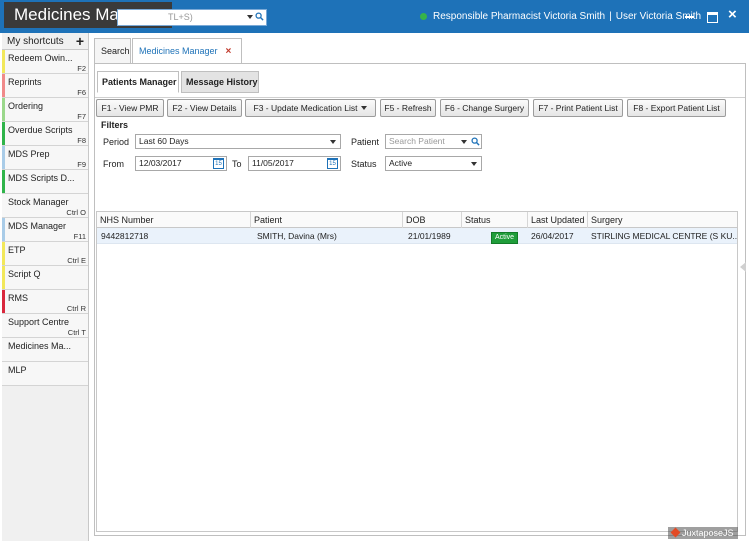  What do you see at coordinates (327, 220) in the screenshot?
I see `column-header: Patient` at bounding box center [327, 220].